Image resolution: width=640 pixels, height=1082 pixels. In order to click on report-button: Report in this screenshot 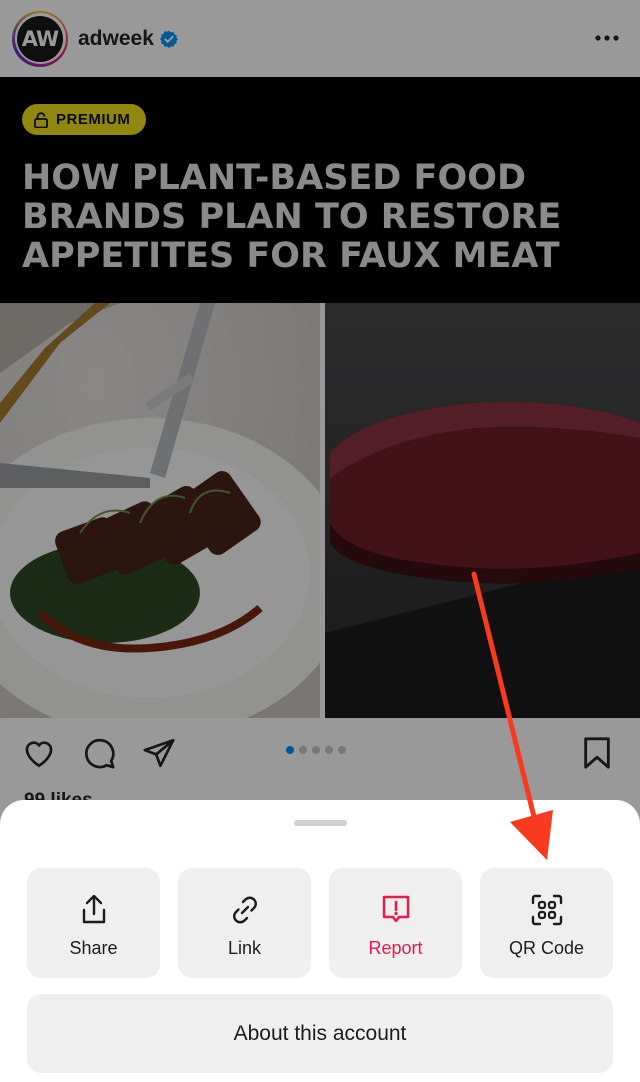, I will do `click(395, 923)`.